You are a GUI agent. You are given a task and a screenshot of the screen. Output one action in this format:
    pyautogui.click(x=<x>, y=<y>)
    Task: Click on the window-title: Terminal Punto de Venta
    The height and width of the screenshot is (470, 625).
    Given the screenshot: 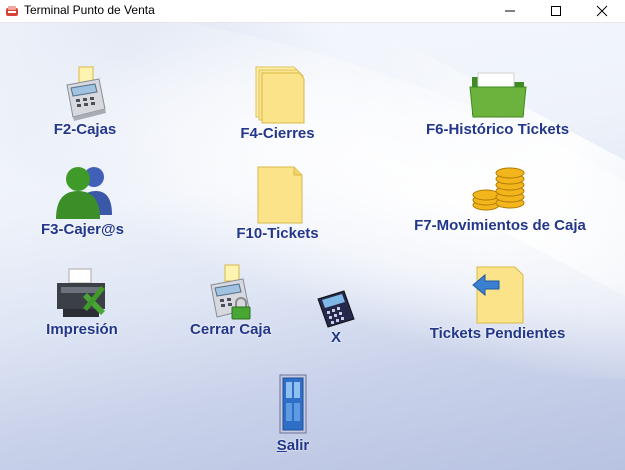 What is the action you would take?
    pyautogui.click(x=89, y=10)
    